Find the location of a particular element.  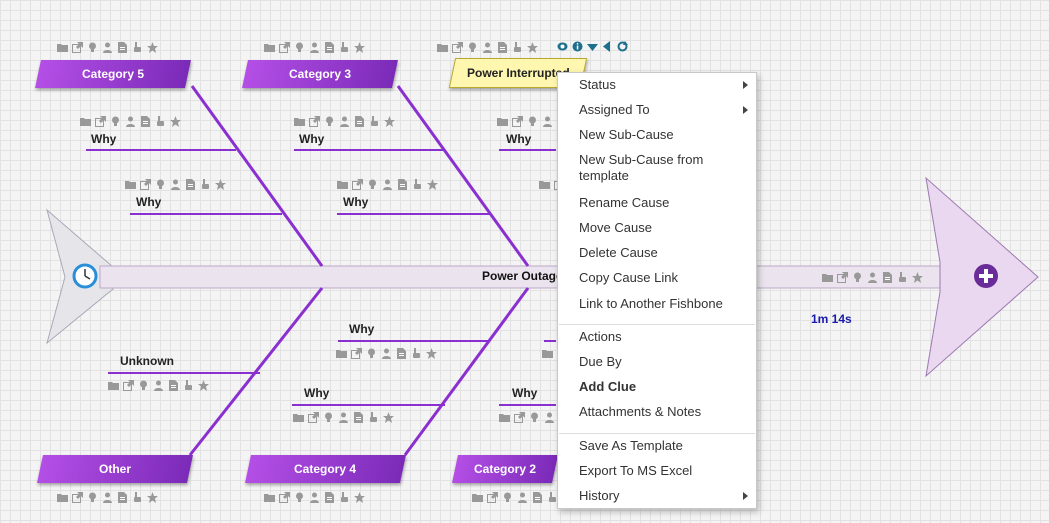

clock-icon is located at coordinates (85, 276).